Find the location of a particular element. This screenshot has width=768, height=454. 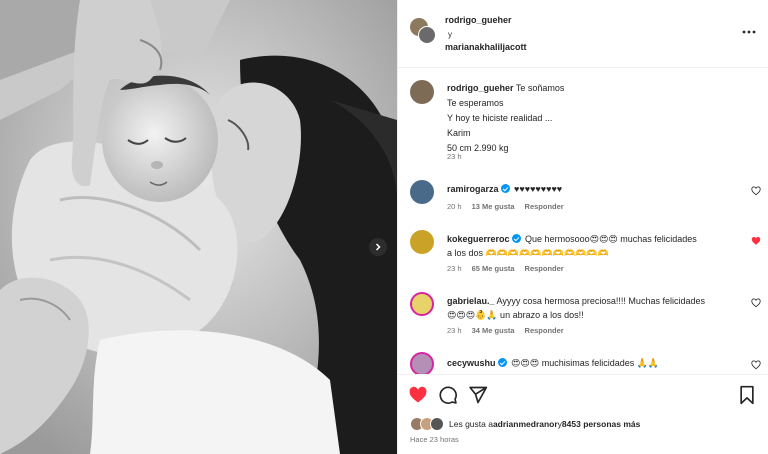

caption-time: 23 h is located at coordinates (454, 156).